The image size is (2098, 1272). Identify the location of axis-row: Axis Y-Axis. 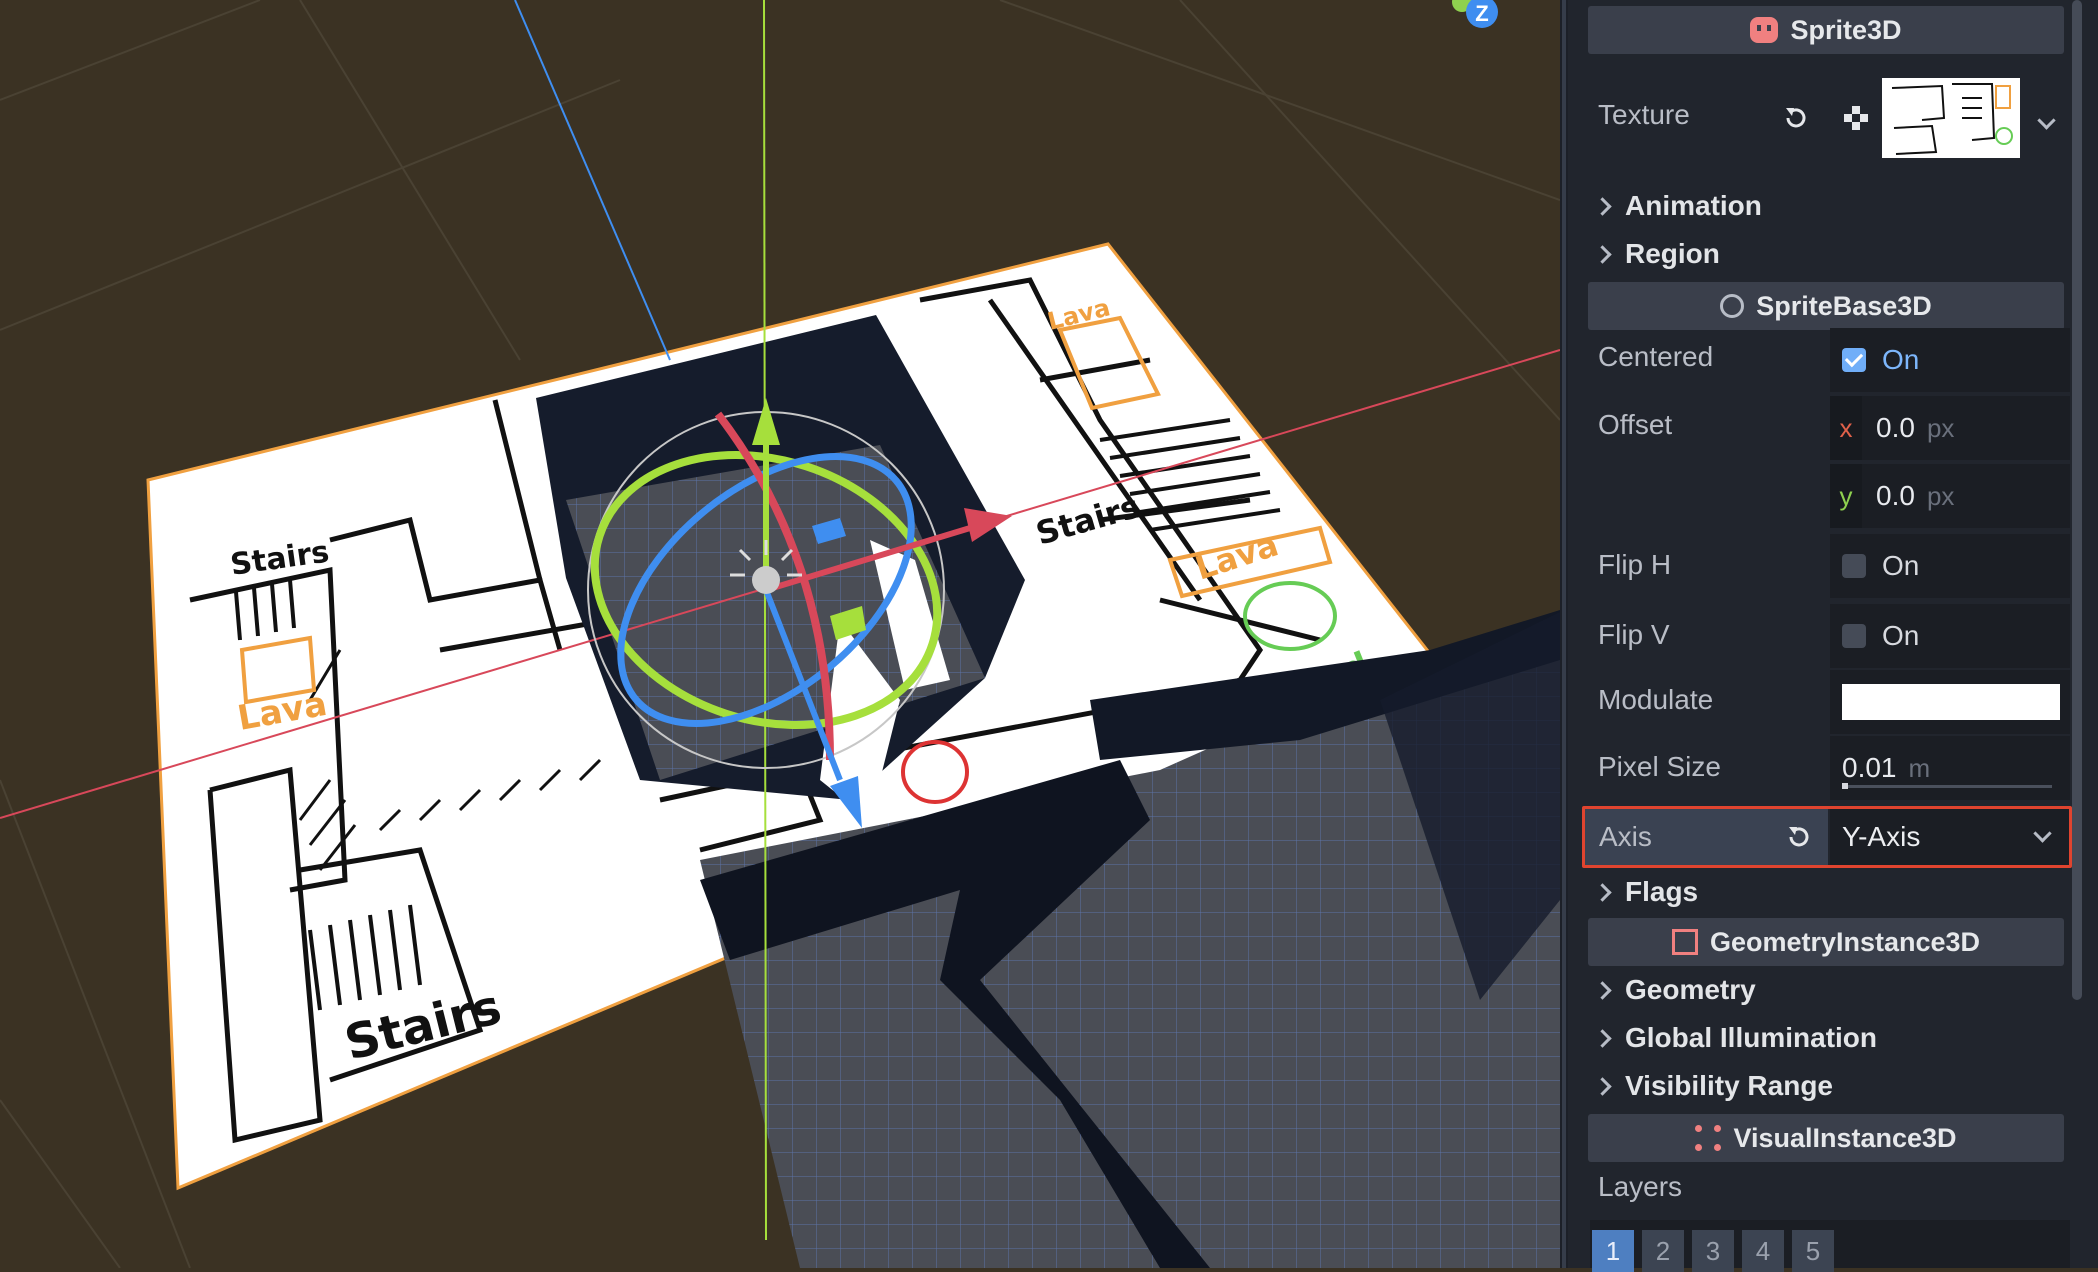
(1827, 837).